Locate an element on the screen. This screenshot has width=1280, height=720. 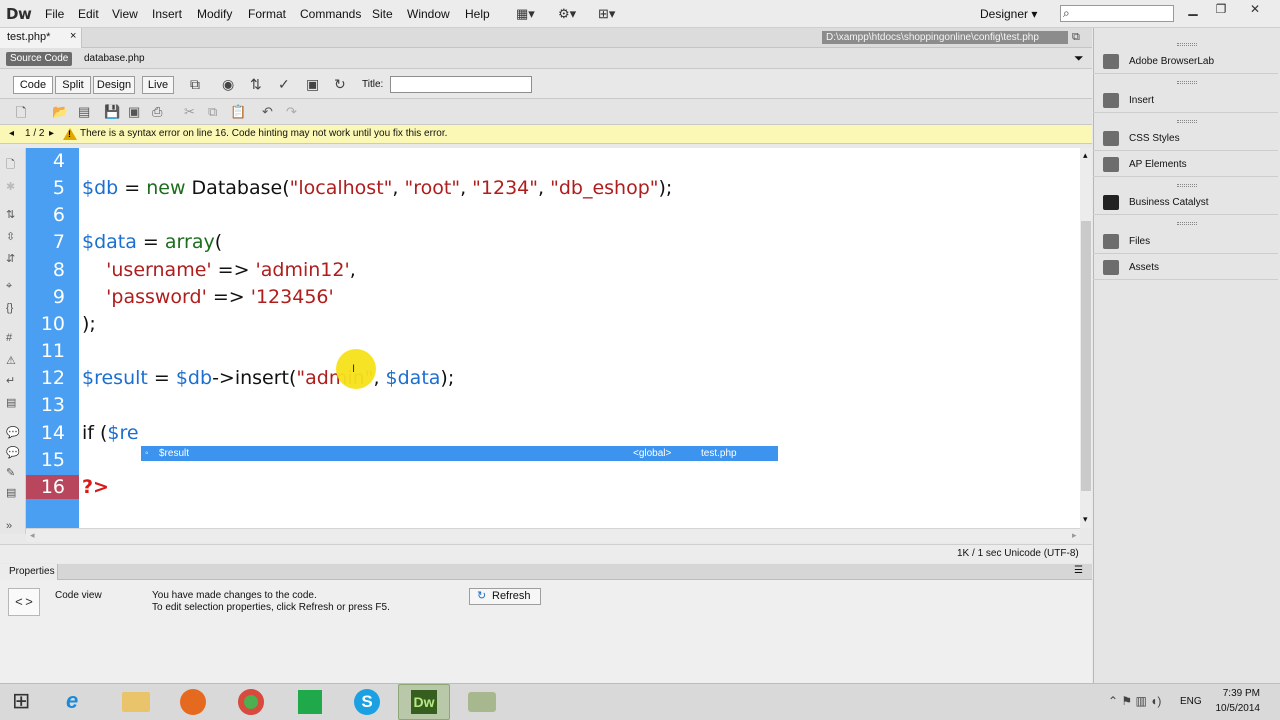
menu-view: View is located at coordinates (125, 14).